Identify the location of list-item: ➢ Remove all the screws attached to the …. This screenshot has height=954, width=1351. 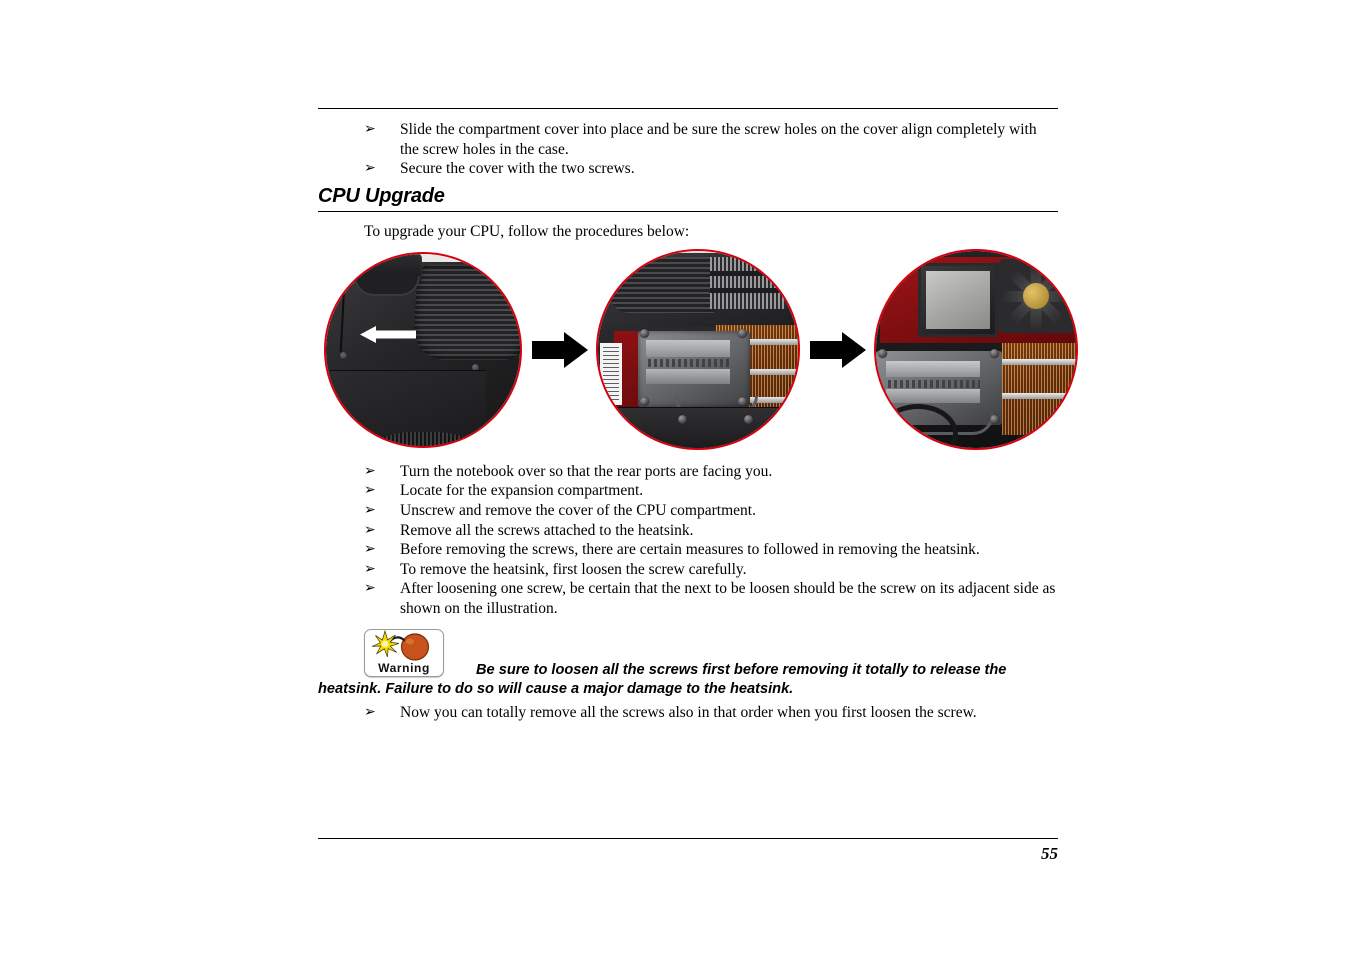
(688, 531).